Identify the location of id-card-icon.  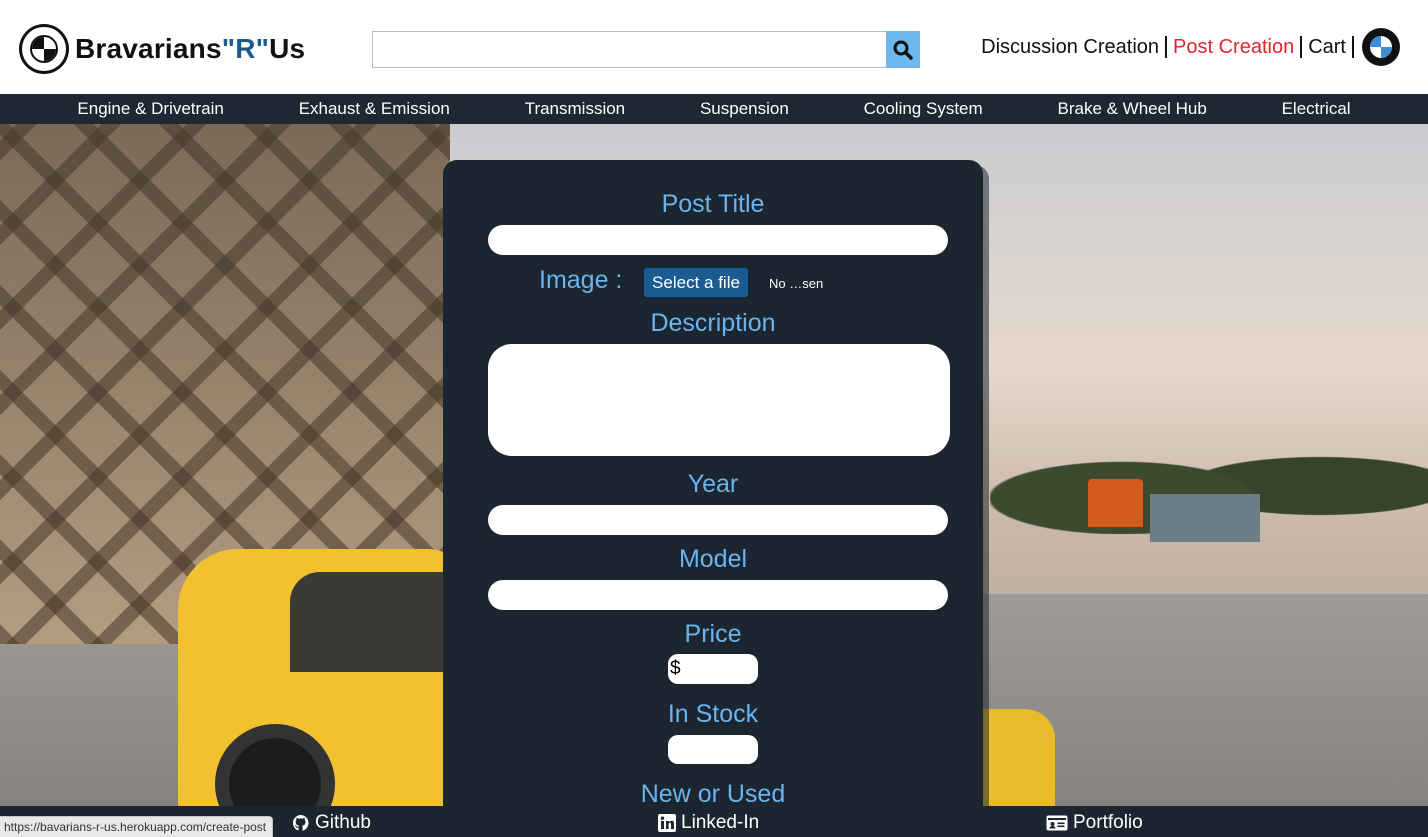
(1057, 823).